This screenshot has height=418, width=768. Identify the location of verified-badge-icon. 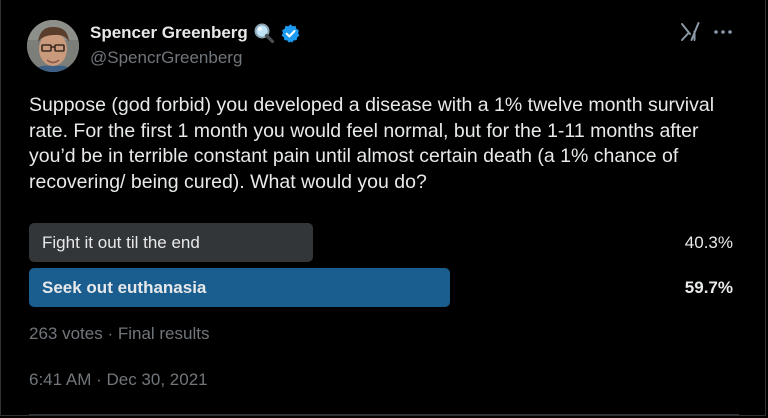
(290, 33).